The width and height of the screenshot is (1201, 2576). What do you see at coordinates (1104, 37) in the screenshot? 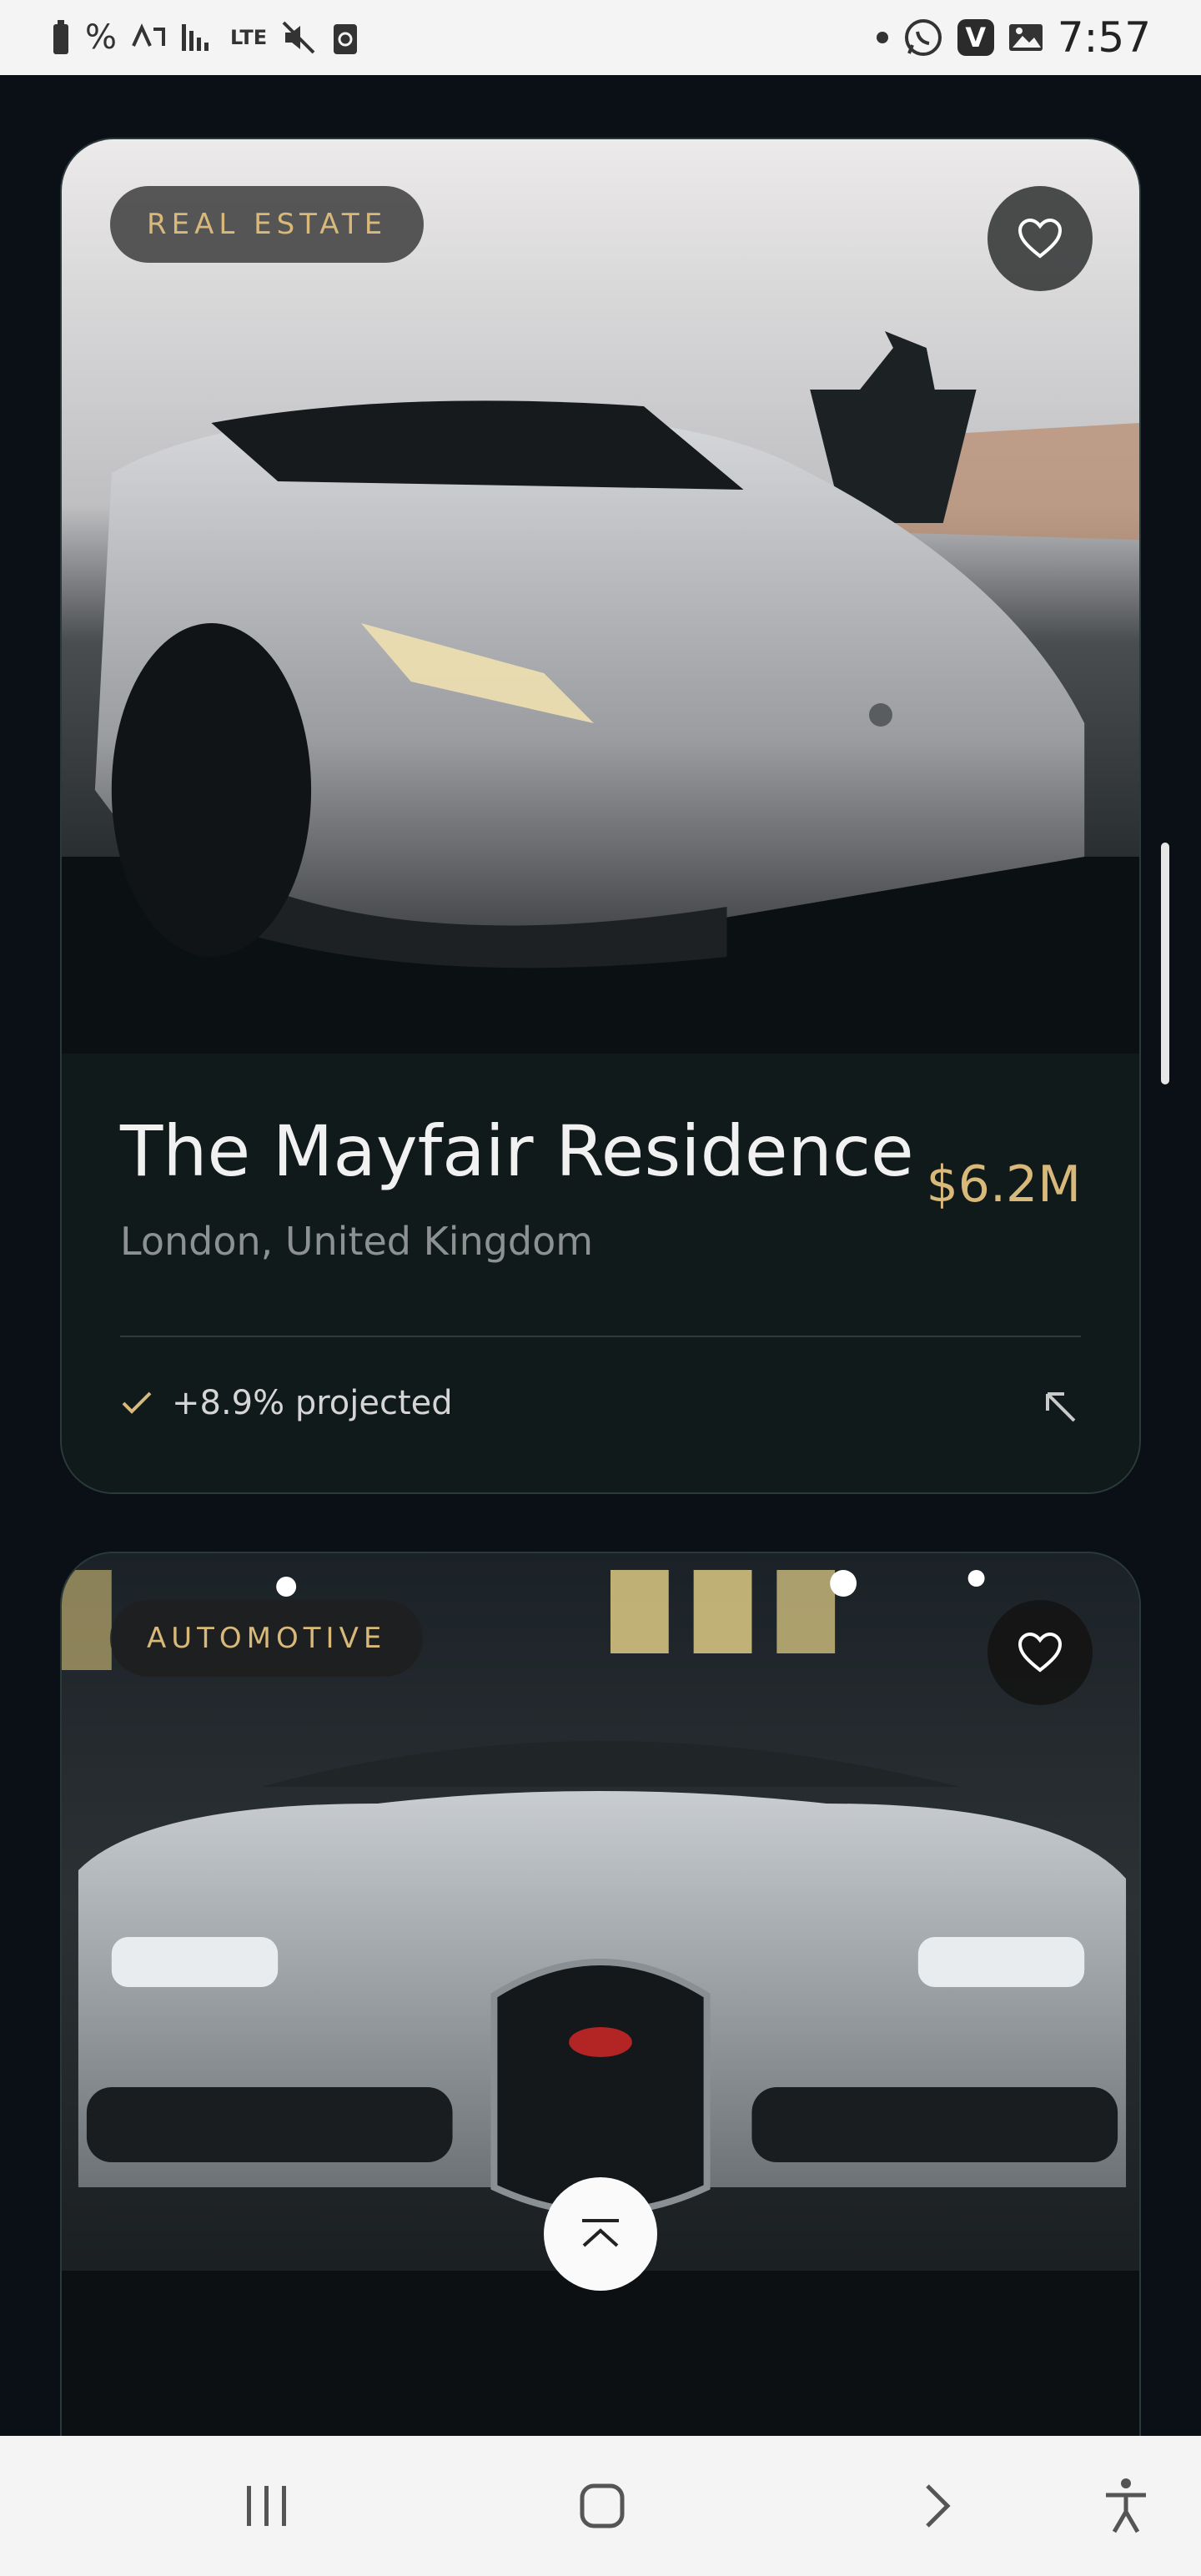
I see `clock: 7:57` at bounding box center [1104, 37].